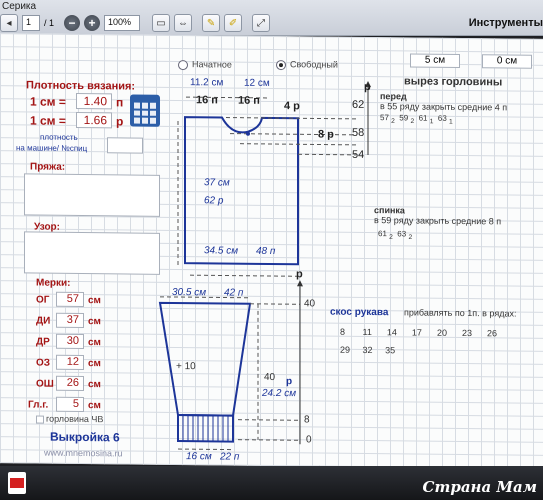 The height and width of the screenshot is (500, 543). Describe the element at coordinates (358, 154) in the screenshot. I see `body-row-54: 54` at that location.